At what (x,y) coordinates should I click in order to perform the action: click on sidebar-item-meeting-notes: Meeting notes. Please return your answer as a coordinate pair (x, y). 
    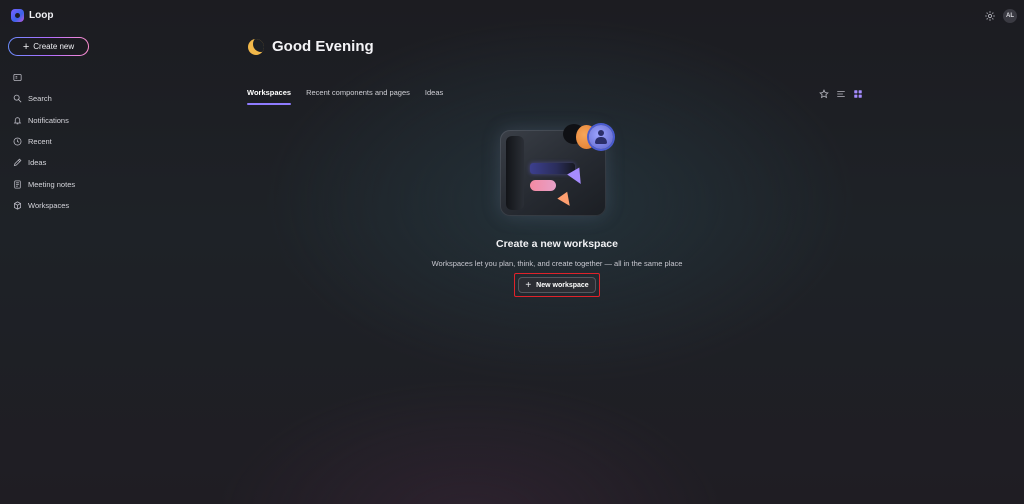
    Looking at the image, I should click on (44, 183).